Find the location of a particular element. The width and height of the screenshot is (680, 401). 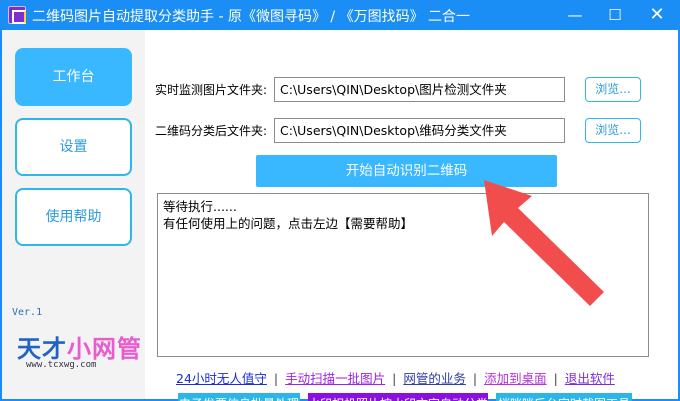

link-exit: 退出软件 is located at coordinates (590, 378).